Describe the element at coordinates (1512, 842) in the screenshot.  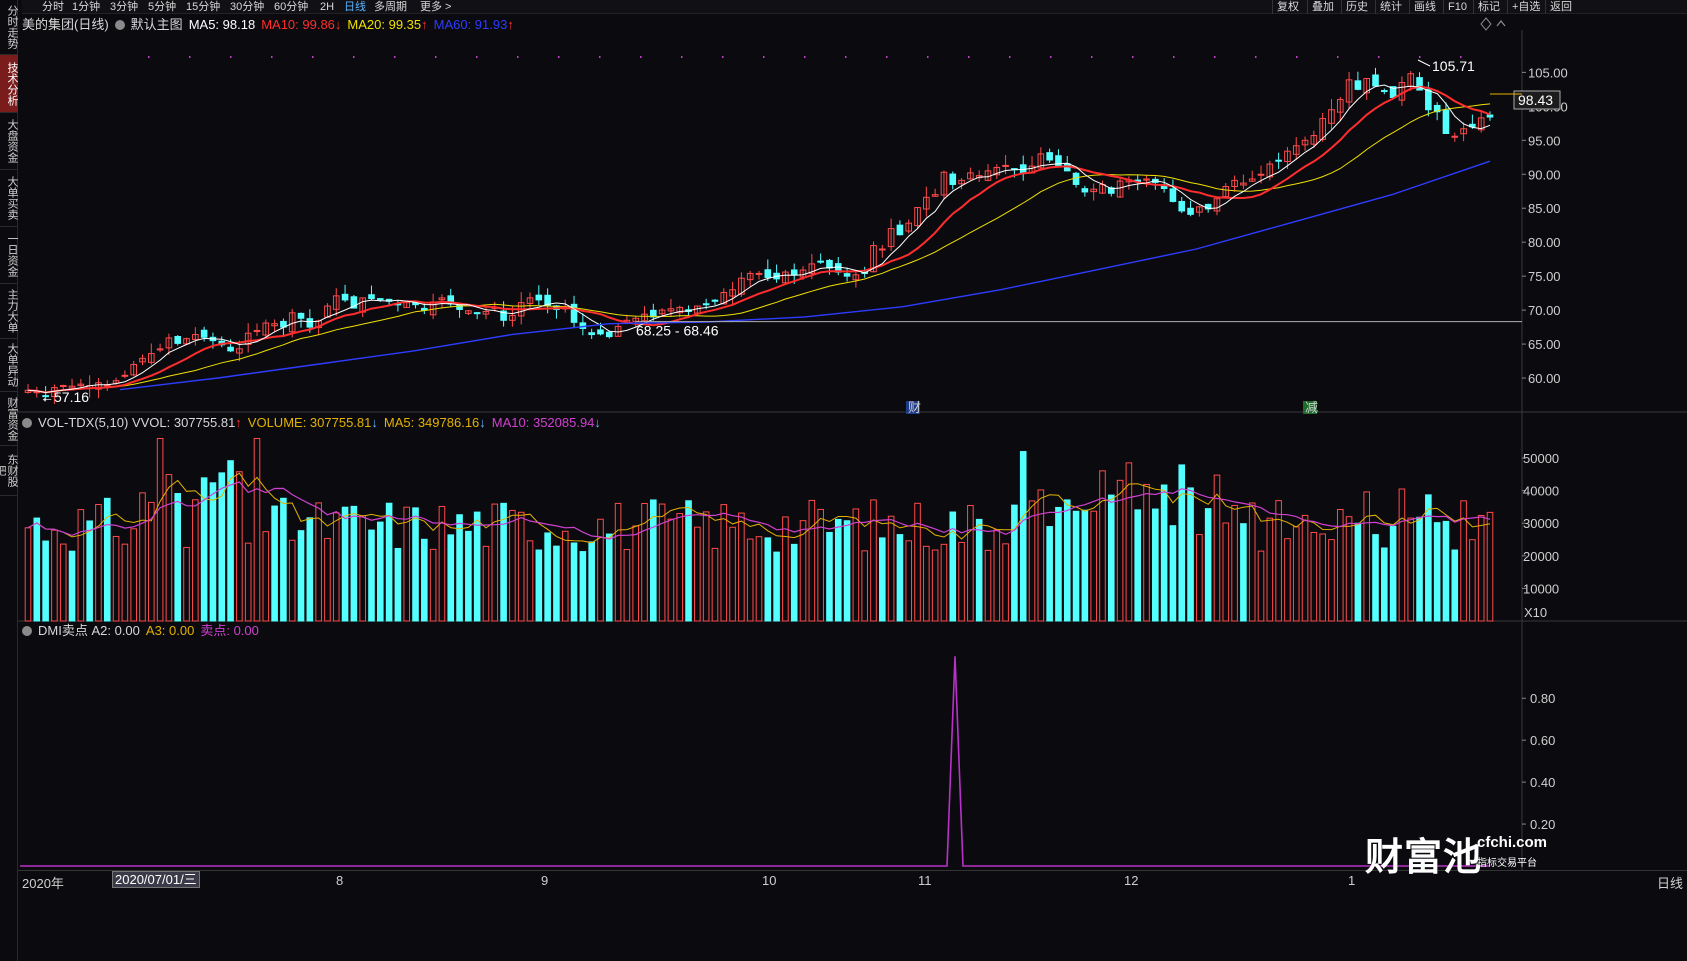
I see `watermark-url: cfchi.com` at that location.